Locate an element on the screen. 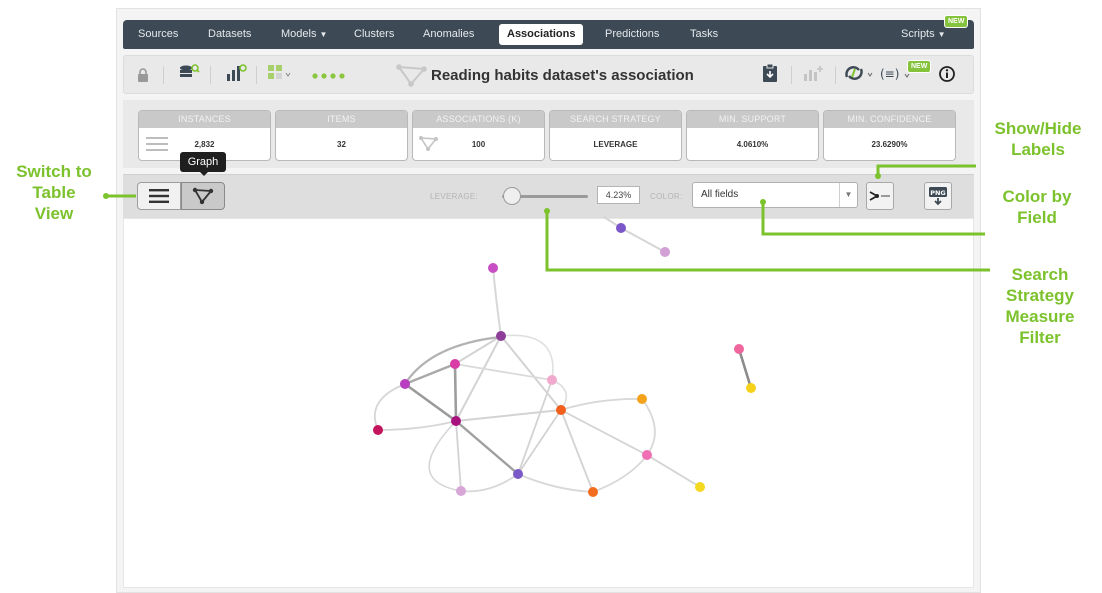 Image resolution: width=1102 pixels, height=593 pixels. annotation-line: Table is located at coordinates (54, 192).